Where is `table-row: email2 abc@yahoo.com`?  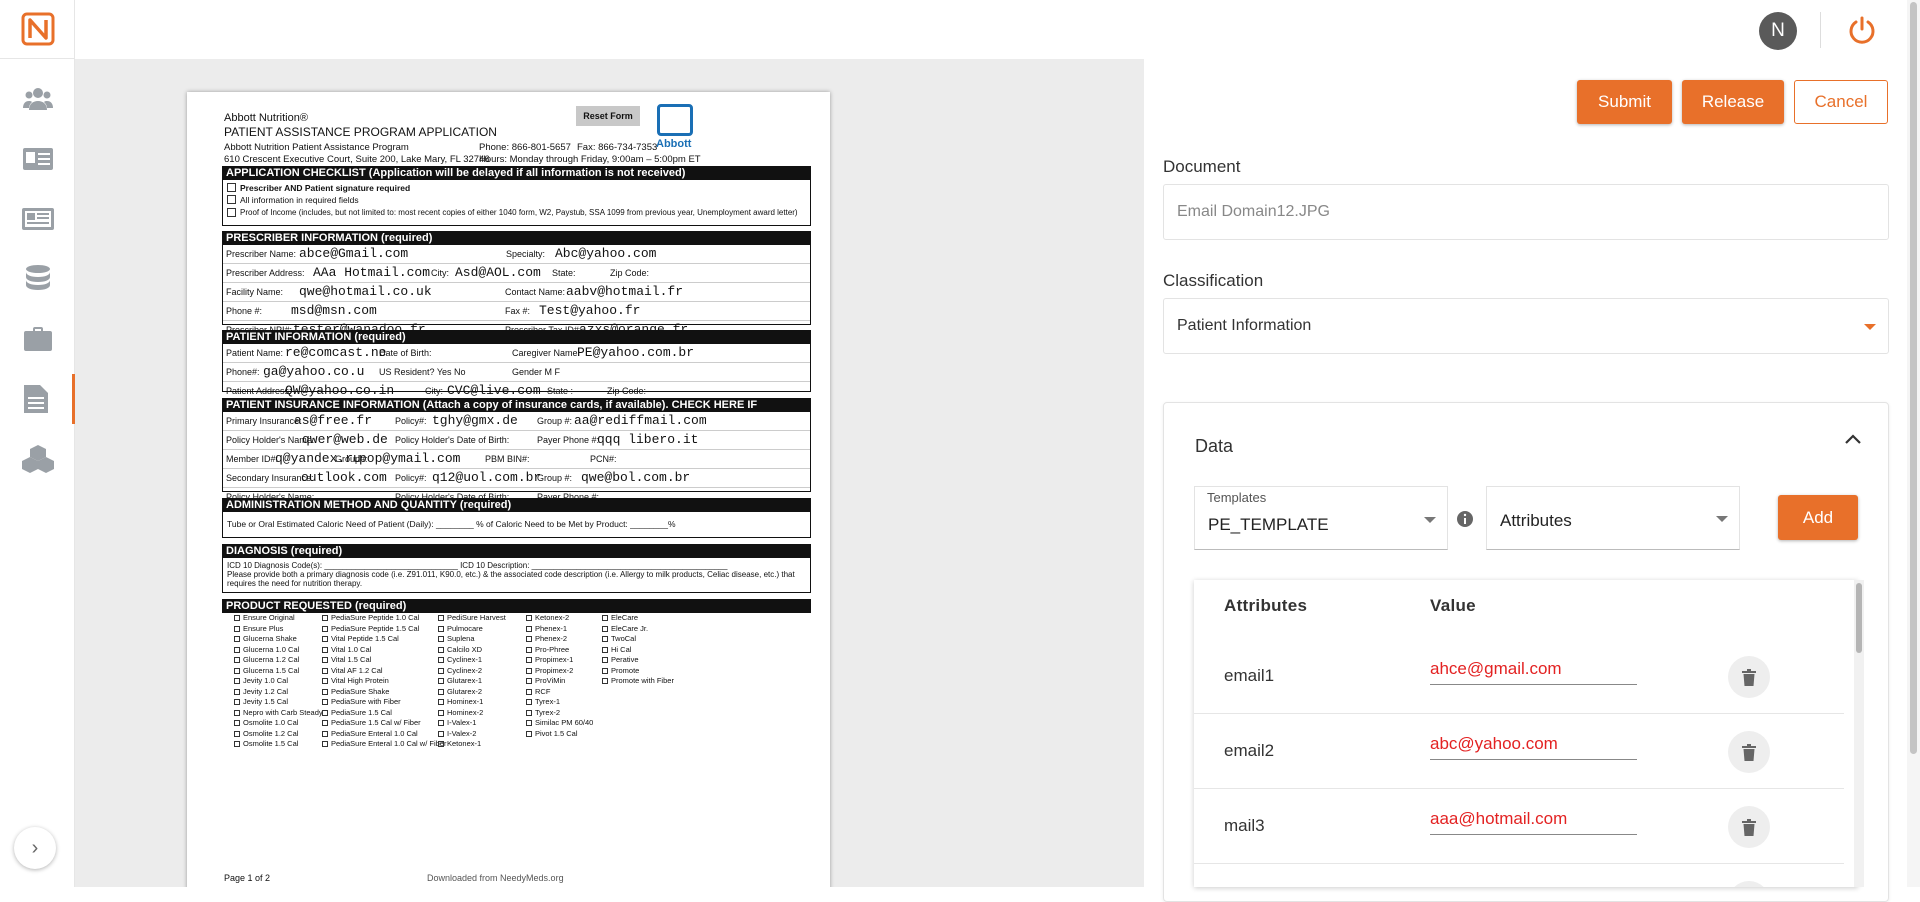 table-row: email2 abc@yahoo.com is located at coordinates (1519, 751).